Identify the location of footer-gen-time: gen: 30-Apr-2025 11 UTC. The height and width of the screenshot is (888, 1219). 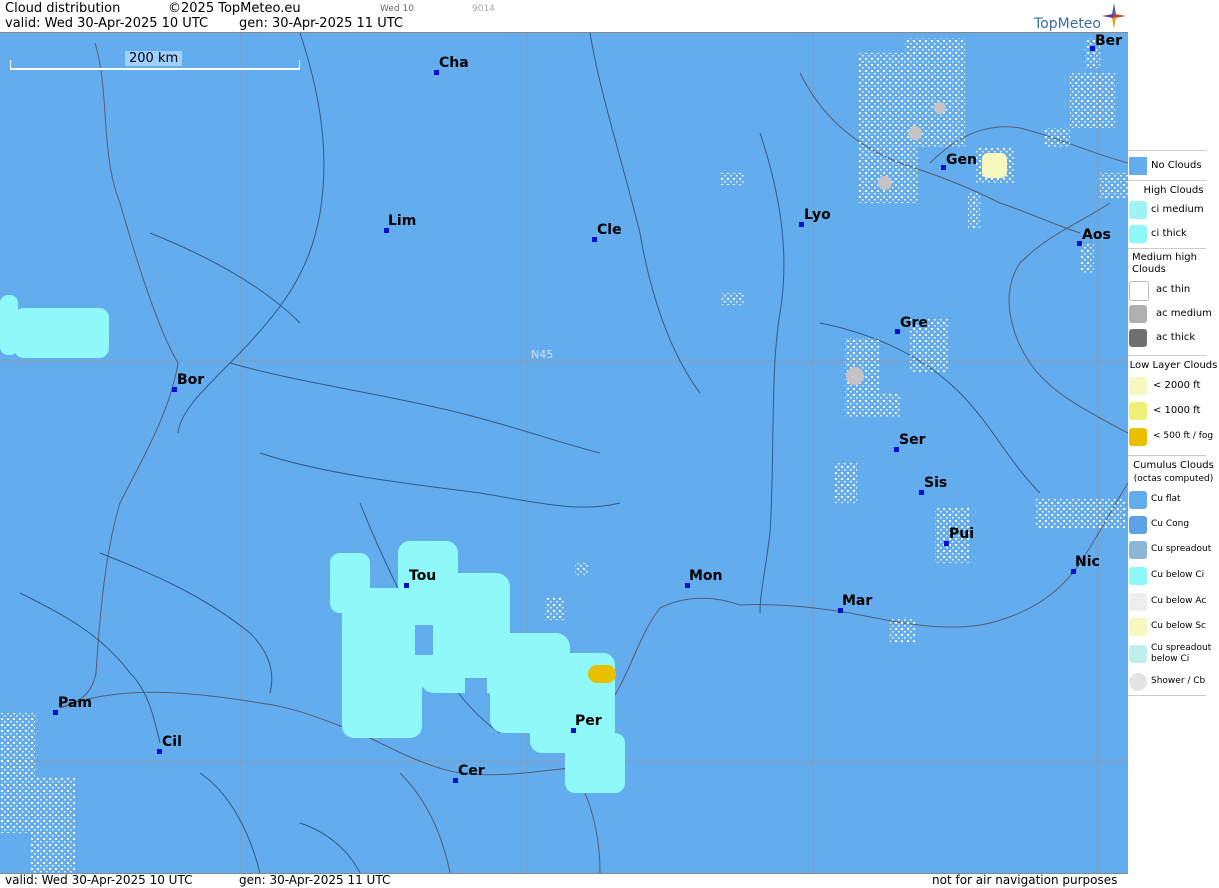
(315, 880).